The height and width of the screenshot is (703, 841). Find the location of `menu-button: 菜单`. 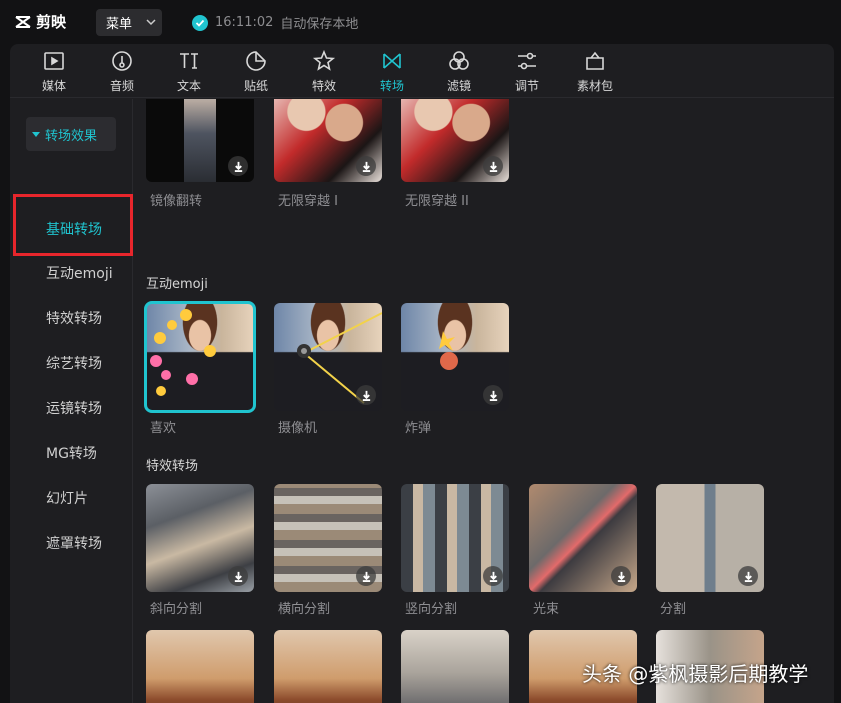

menu-button: 菜单 is located at coordinates (129, 22).